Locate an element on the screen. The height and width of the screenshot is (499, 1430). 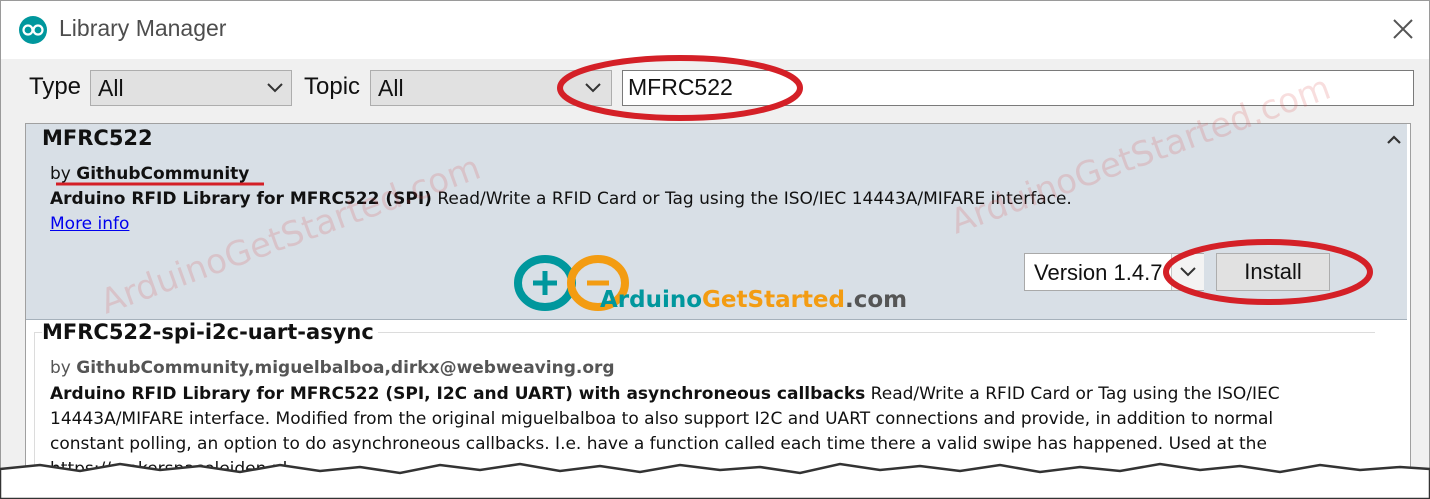
library-name: MFRC522-spi-i2c-uart-async is located at coordinates (210, 332).